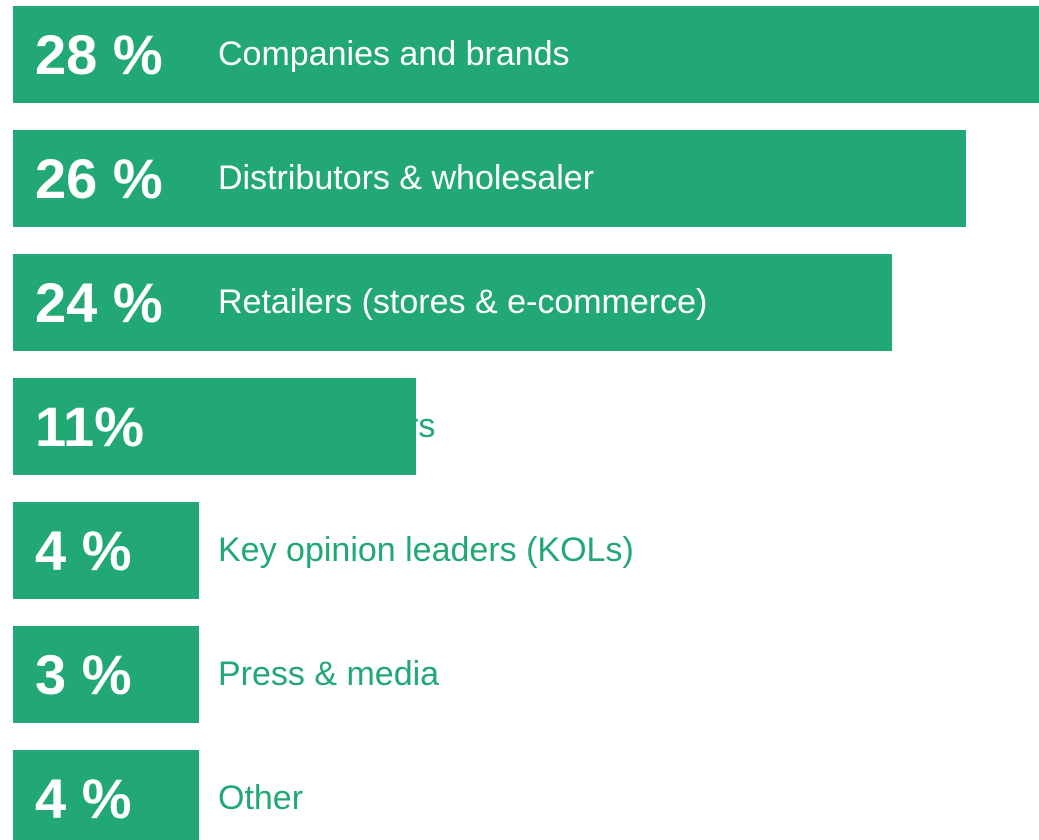  What do you see at coordinates (394, 54) in the screenshot?
I see `bar-category-label: Companies and brands` at bounding box center [394, 54].